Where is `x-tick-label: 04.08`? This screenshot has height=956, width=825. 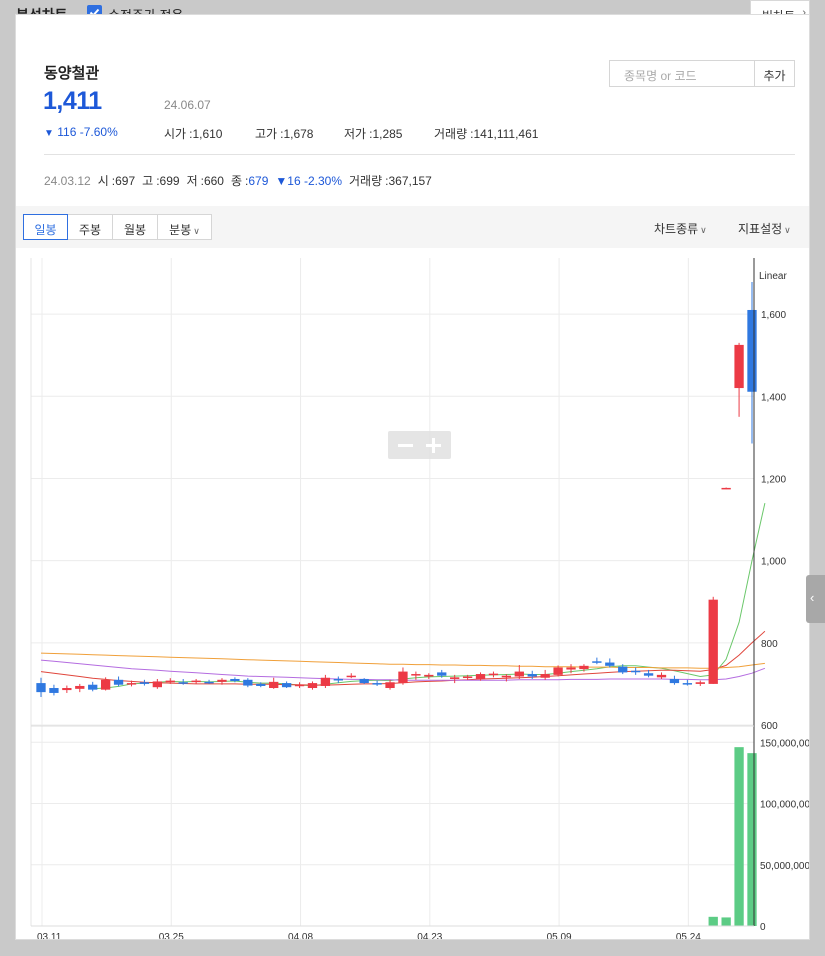 x-tick-label: 04.08 is located at coordinates (300, 936).